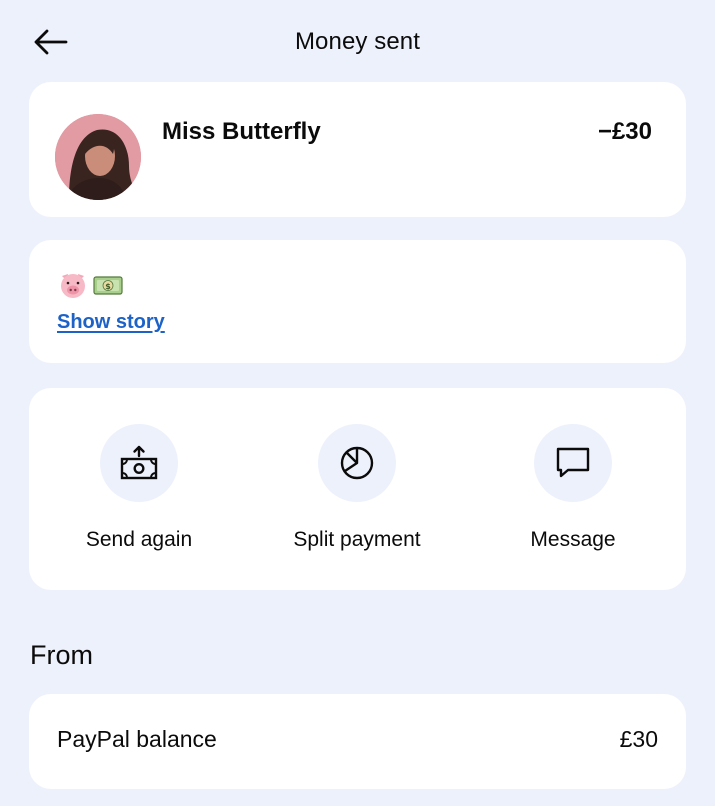  I want to click on send-again-icon-circle, so click(139, 463).